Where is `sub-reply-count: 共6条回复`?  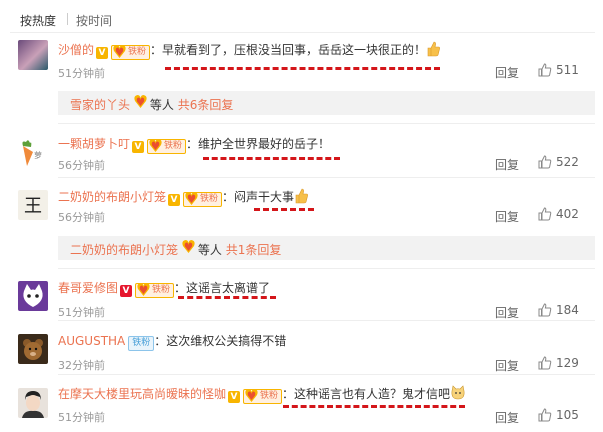 sub-reply-count: 共6条回复 is located at coordinates (206, 105).